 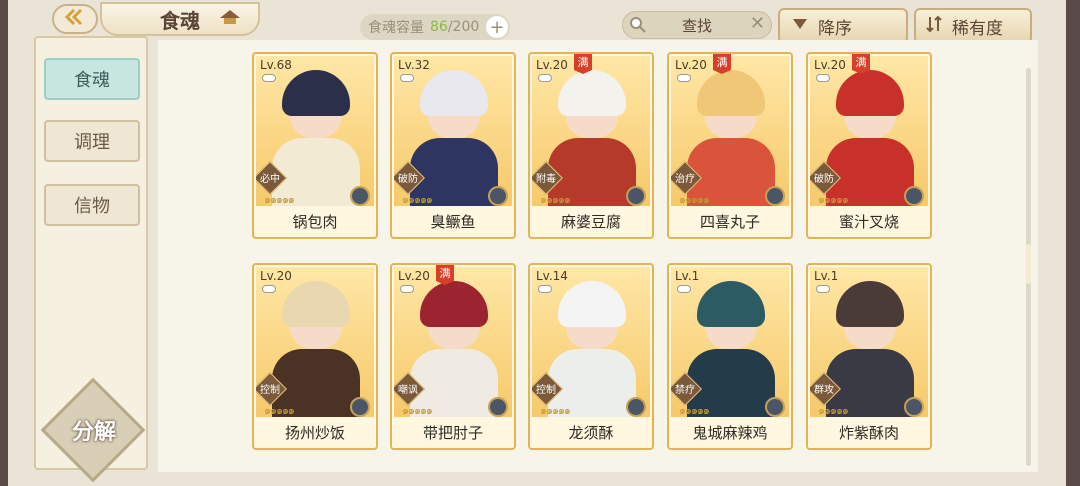 What do you see at coordinates (463, 27) in the screenshot?
I see `capacity-max: /200` at bounding box center [463, 27].